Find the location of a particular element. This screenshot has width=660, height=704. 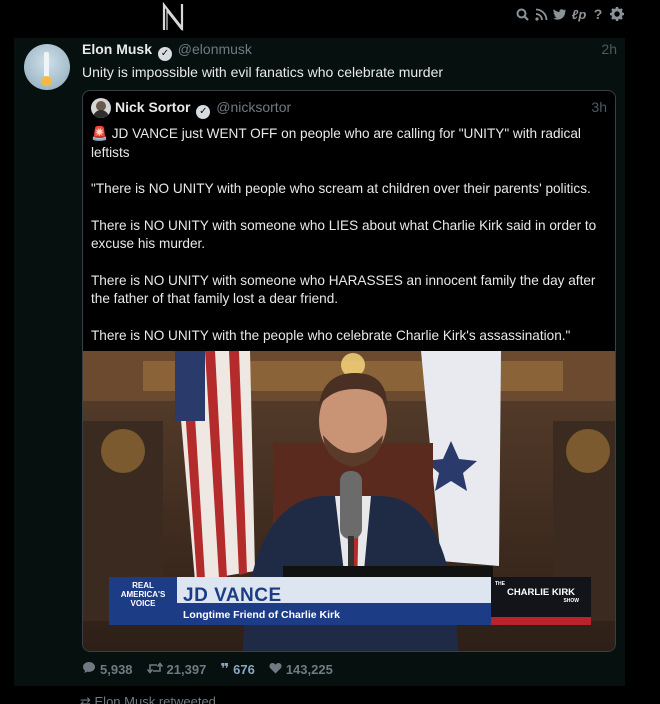

top-bar: ℓp ? is located at coordinates (330, 18).